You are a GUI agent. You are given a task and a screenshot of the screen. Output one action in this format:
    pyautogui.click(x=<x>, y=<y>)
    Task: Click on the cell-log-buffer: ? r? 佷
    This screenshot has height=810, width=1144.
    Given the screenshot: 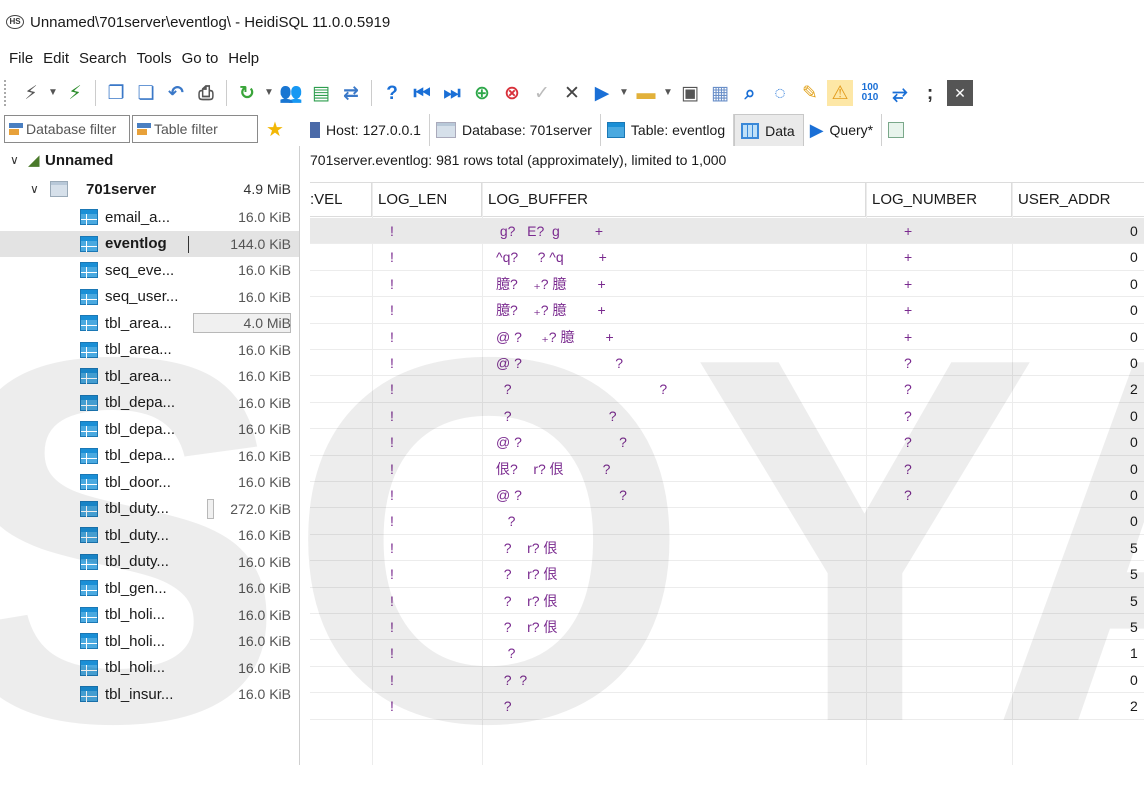 What is the action you would take?
    pyautogui.click(x=676, y=627)
    